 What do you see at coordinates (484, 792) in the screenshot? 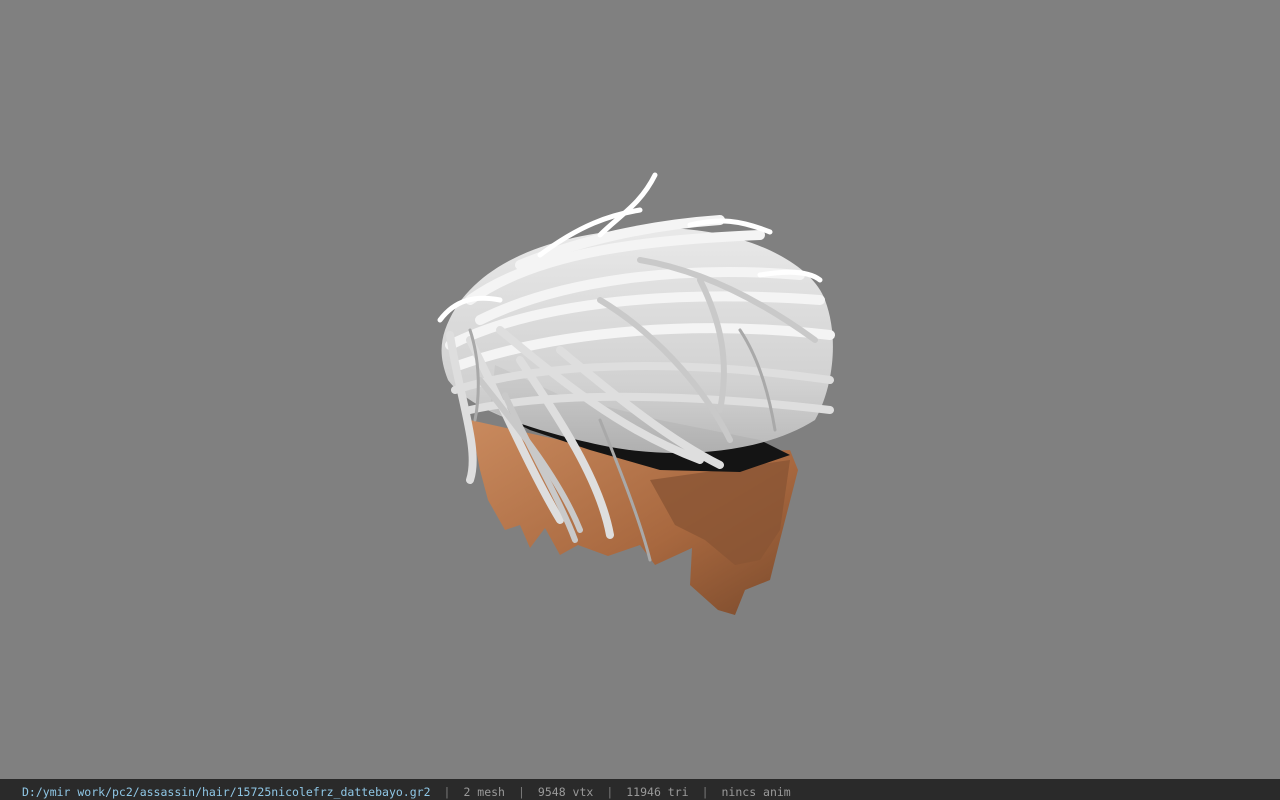
I see `mesh-count: 2 mesh` at bounding box center [484, 792].